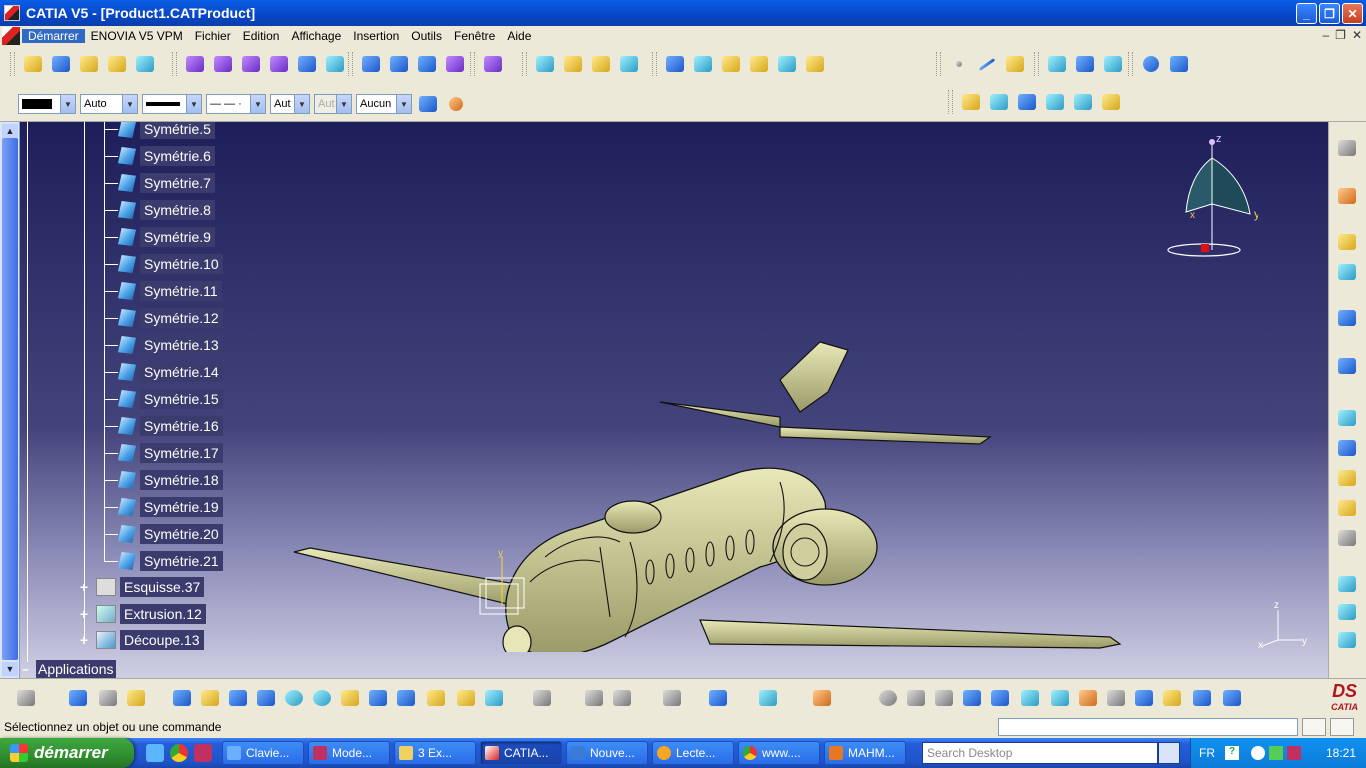  Describe the element at coordinates (622, 698) in the screenshot. I see `copy-icon` at that location.